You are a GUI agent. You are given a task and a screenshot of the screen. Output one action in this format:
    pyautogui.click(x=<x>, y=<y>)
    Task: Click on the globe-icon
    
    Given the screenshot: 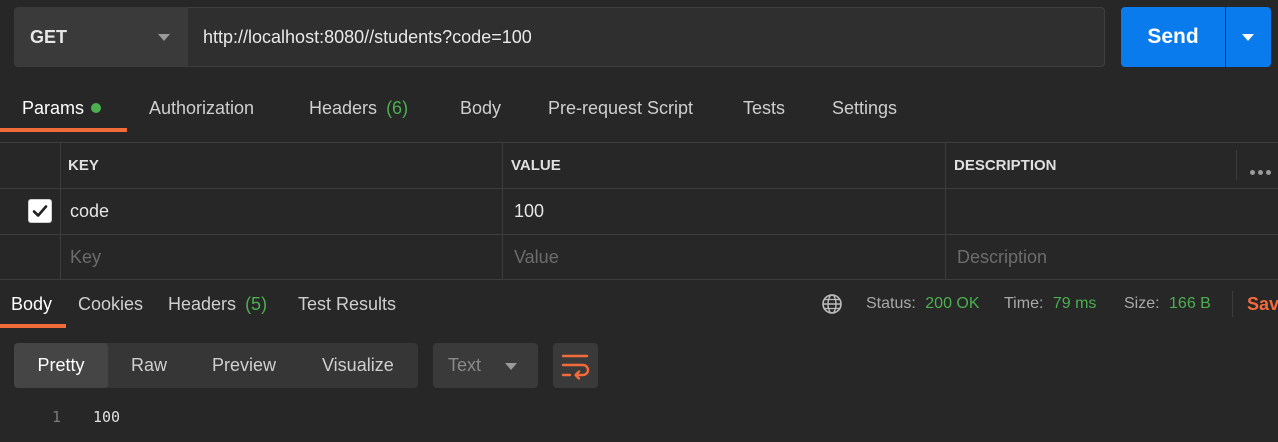 What is the action you would take?
    pyautogui.click(x=832, y=304)
    